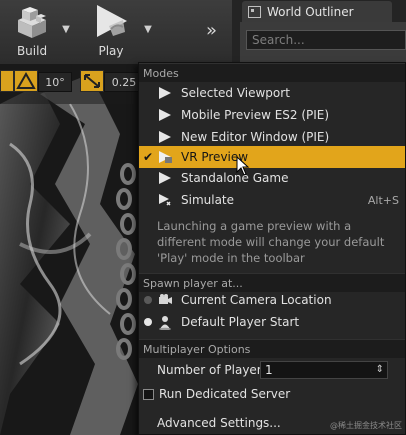  Describe the element at coordinates (148, 300) in the screenshot. I see `radio-icon` at that location.